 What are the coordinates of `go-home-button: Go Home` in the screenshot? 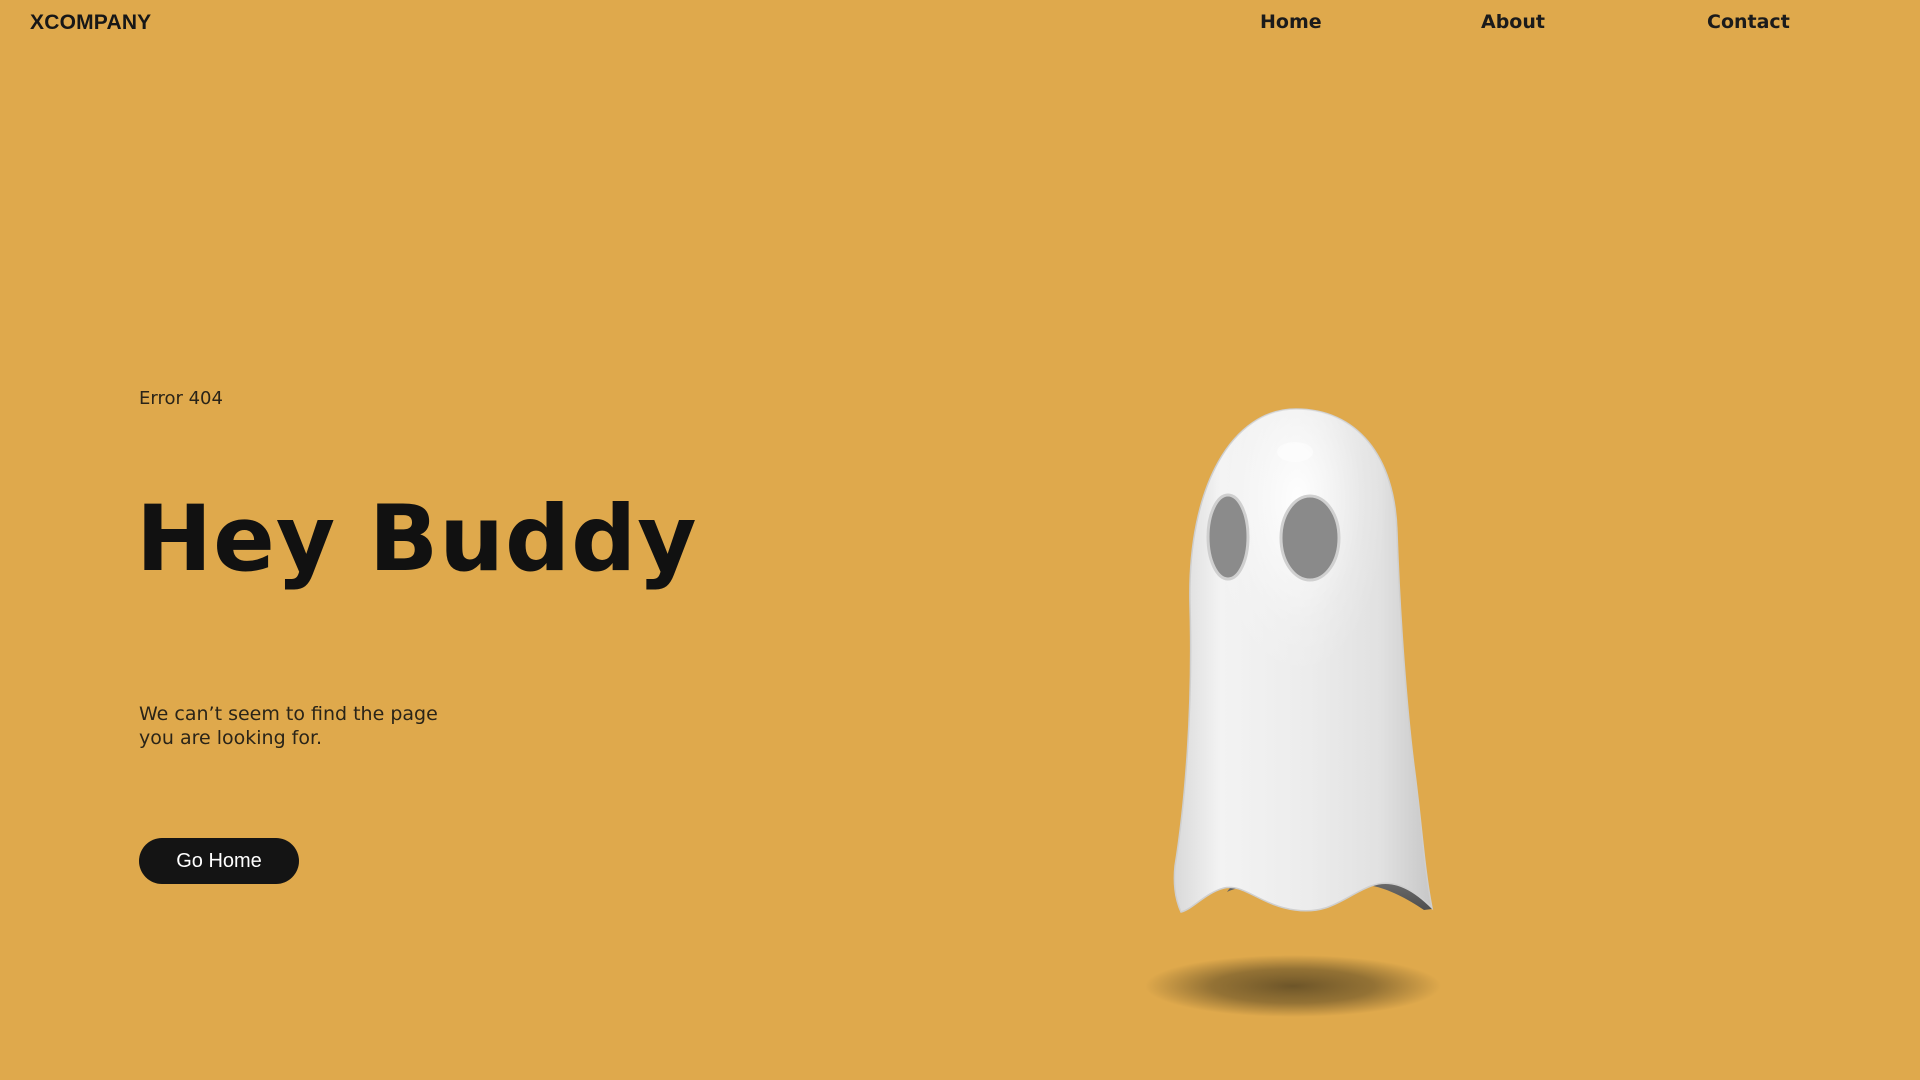 It's located at (219, 861).